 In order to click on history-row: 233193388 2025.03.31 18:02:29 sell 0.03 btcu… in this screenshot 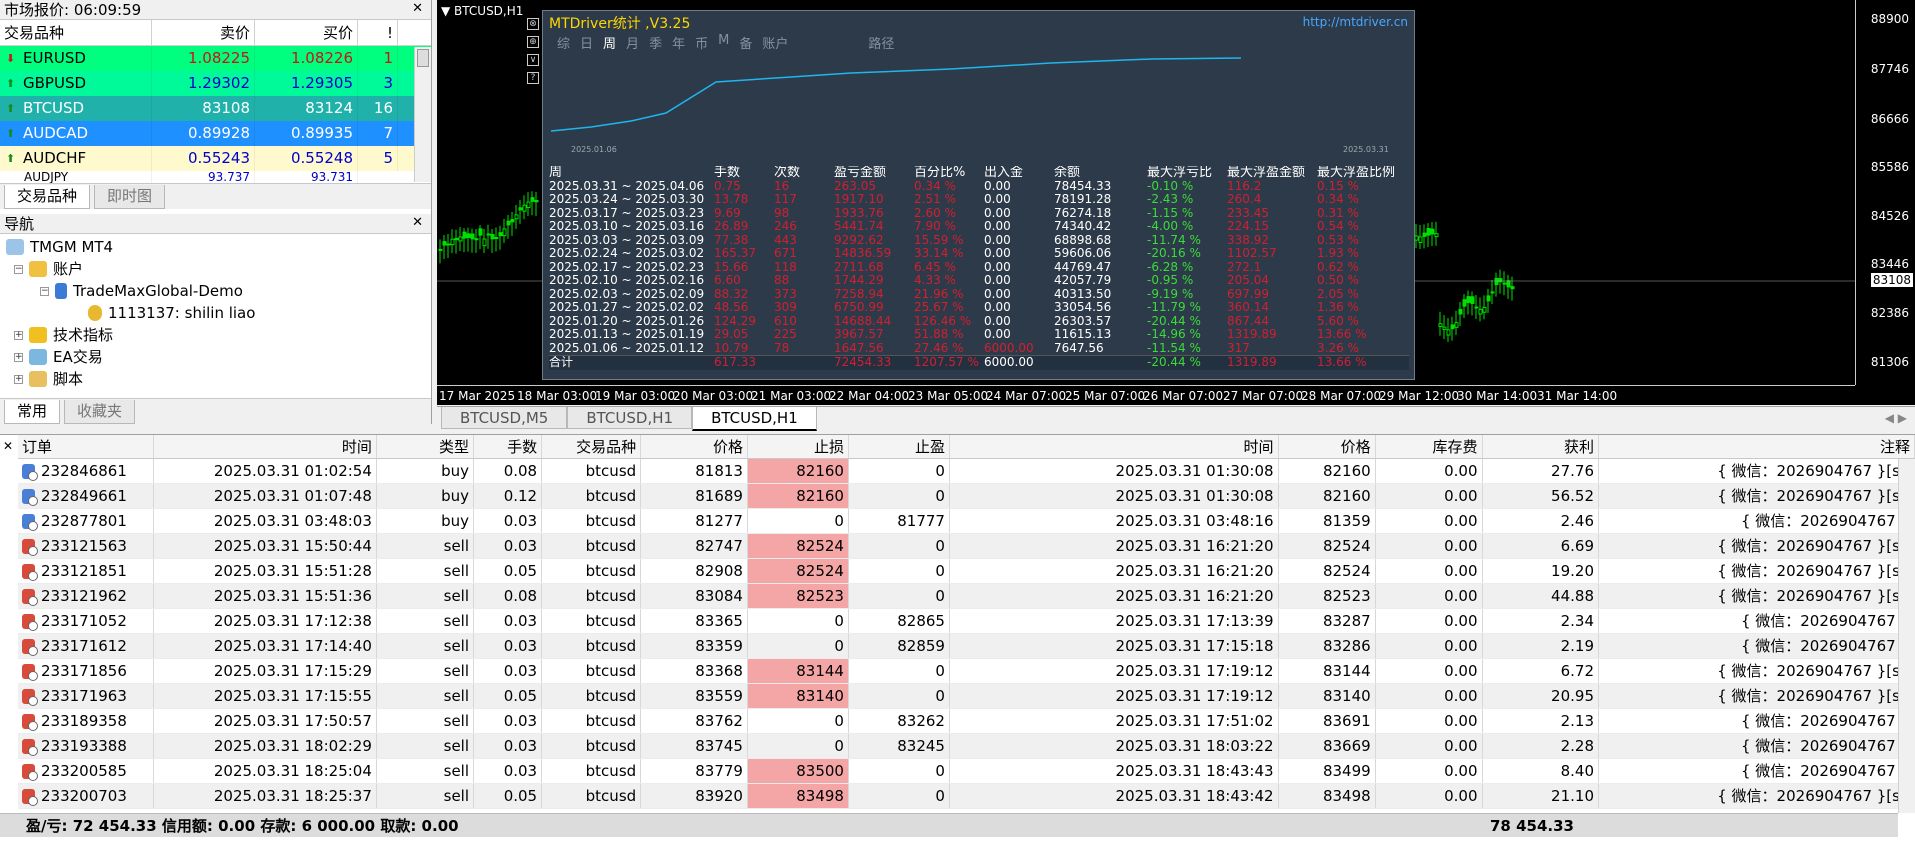, I will do `click(966, 746)`.